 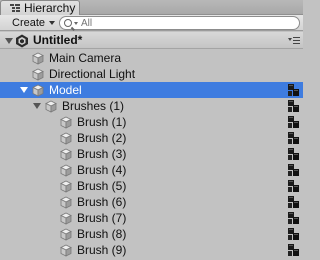 What do you see at coordinates (102, 122) in the screenshot?
I see `tree-item-label: Brush (1)` at bounding box center [102, 122].